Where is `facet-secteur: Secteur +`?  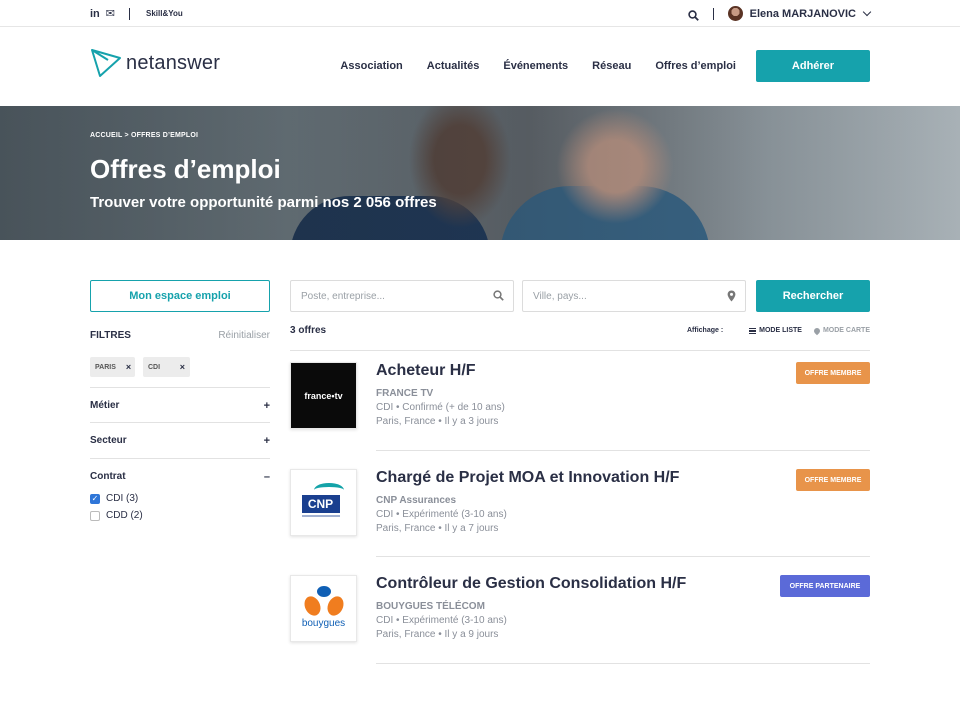
facet-secteur: Secteur + is located at coordinates (180, 440).